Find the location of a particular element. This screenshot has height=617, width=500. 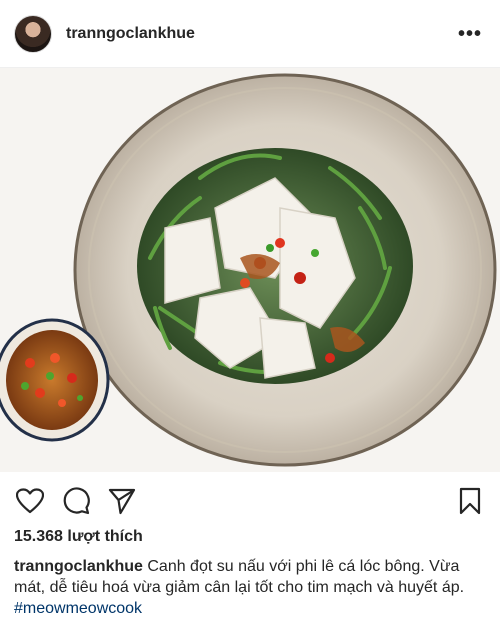

avatar is located at coordinates (33, 33).